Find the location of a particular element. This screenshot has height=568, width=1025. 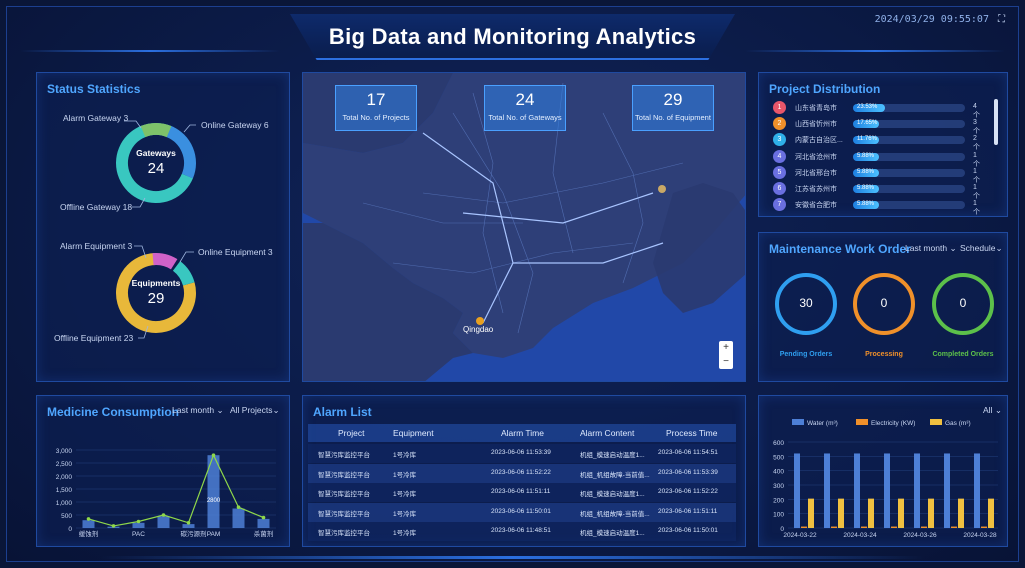

project-row: 7 安徽省合肥市 5.88% 1个 is located at coordinates (878, 207).